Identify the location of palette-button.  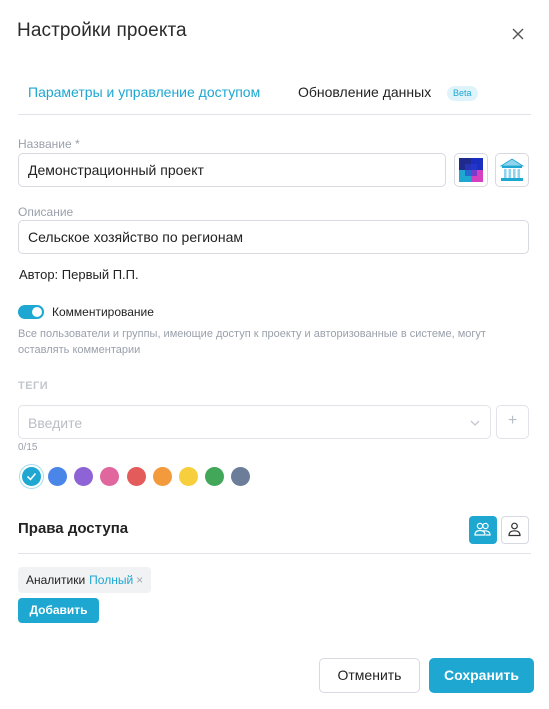
(471, 170).